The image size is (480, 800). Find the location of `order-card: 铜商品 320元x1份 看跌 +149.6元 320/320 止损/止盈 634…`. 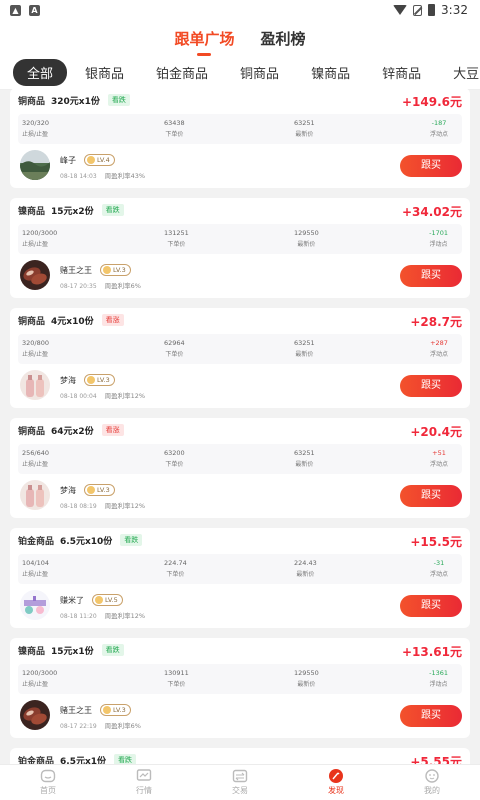

order-card: 铜商品 320元x1份 看跌 +149.6元 320/320 止损/止盈 634… is located at coordinates (240, 138).